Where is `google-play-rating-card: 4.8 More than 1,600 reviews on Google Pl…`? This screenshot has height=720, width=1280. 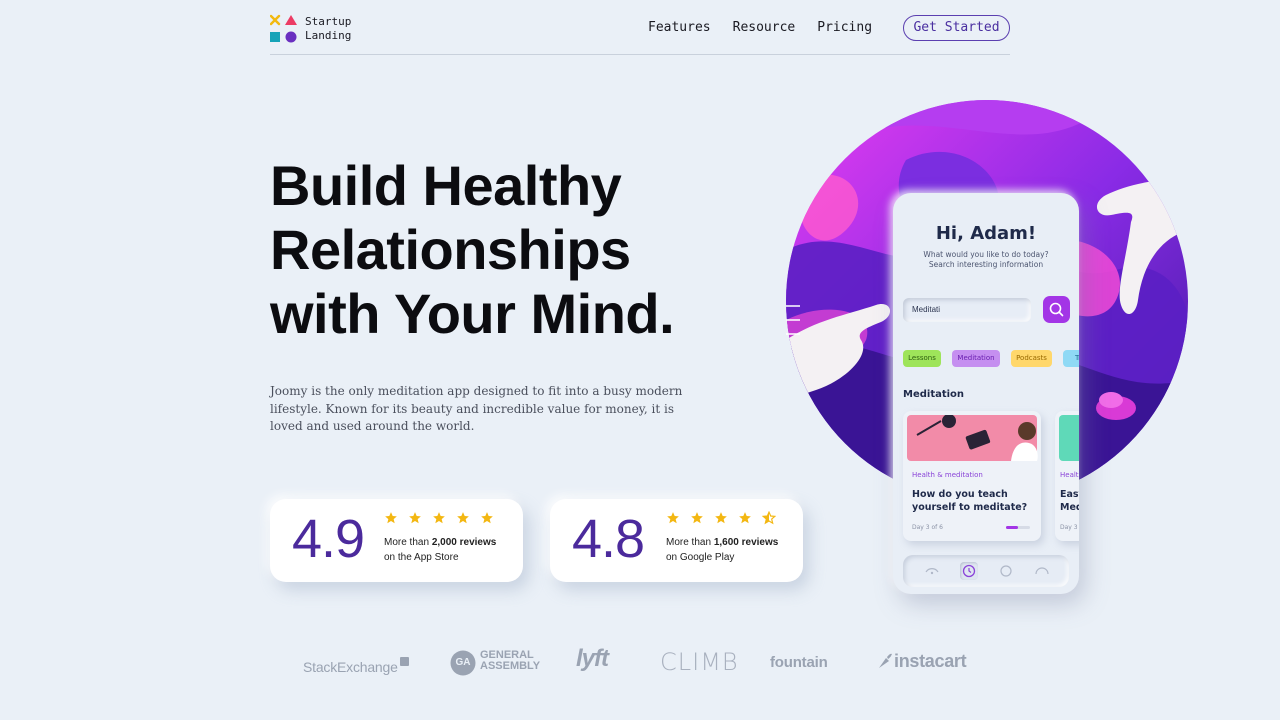 google-play-rating-card: 4.8 More than 1,600 reviews on Google Pl… is located at coordinates (676, 540).